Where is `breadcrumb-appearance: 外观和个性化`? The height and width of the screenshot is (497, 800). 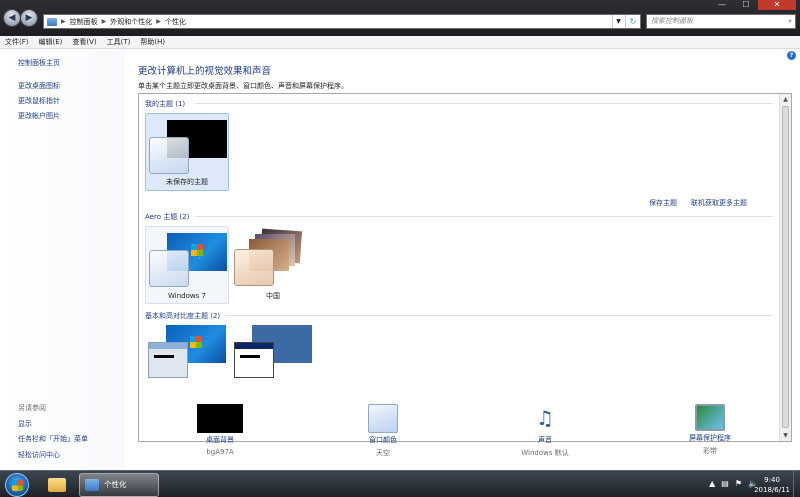
breadcrumb-appearance: 外观和个性化 is located at coordinates (131, 22).